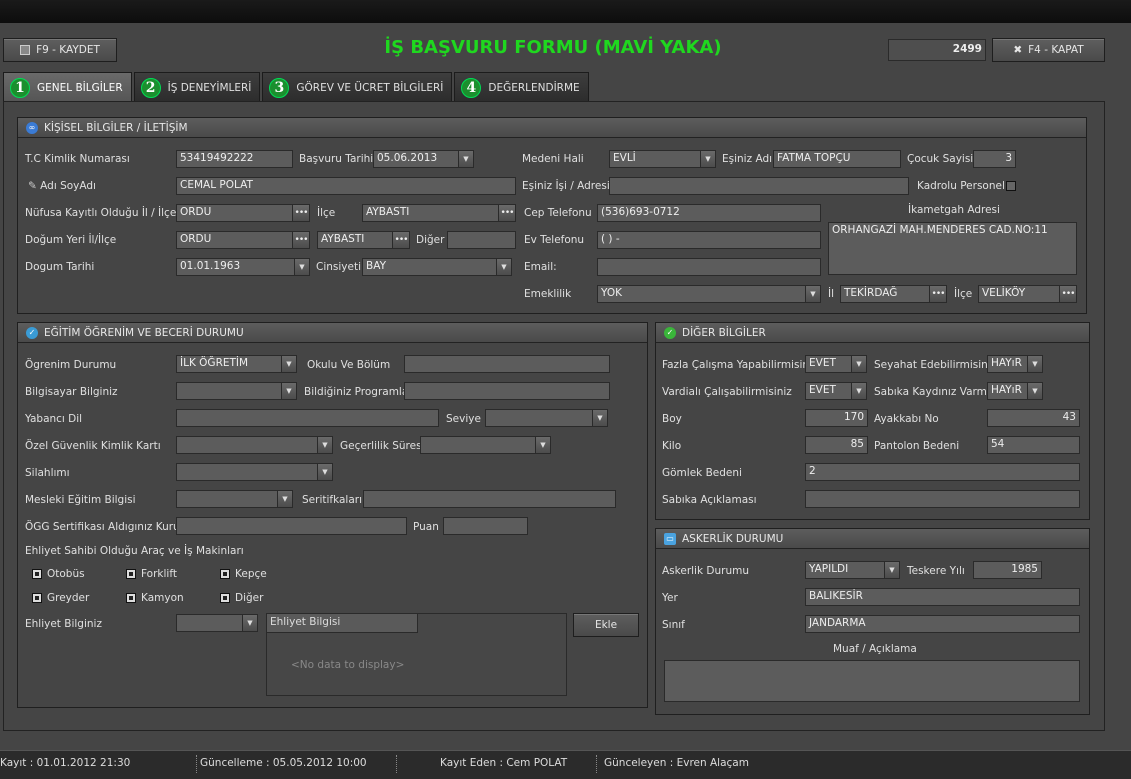 Image resolution: width=1131 pixels, height=779 pixels. What do you see at coordinates (1011, 186) in the screenshot?
I see `staff-checkbox` at bounding box center [1011, 186].